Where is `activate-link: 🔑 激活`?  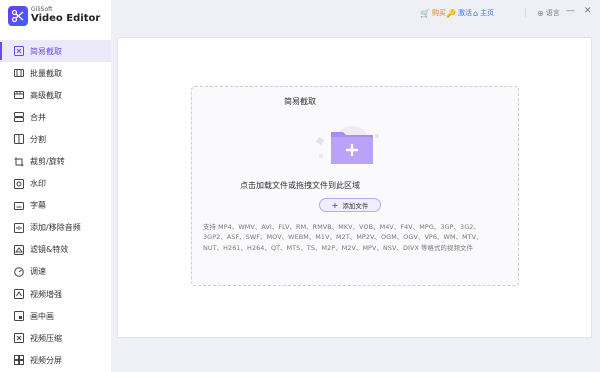
activate-link: 🔑 激活 is located at coordinates (459, 13).